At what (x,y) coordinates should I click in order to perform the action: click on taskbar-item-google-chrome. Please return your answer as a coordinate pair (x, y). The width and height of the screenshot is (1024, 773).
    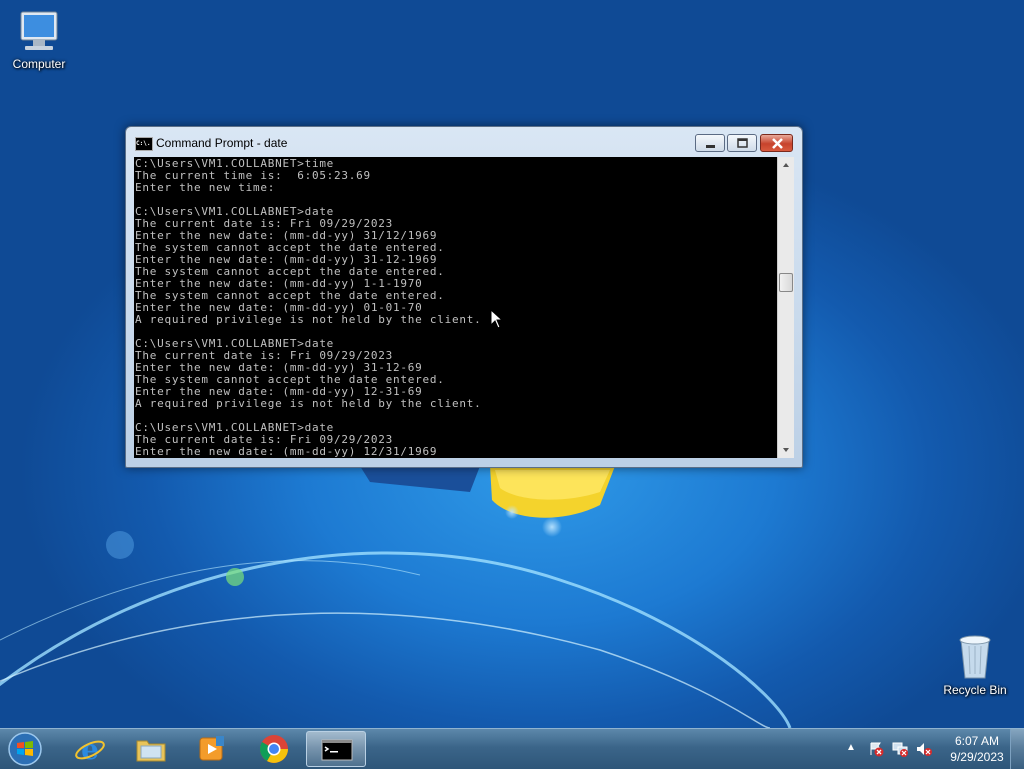
    Looking at the image, I should click on (274, 749).